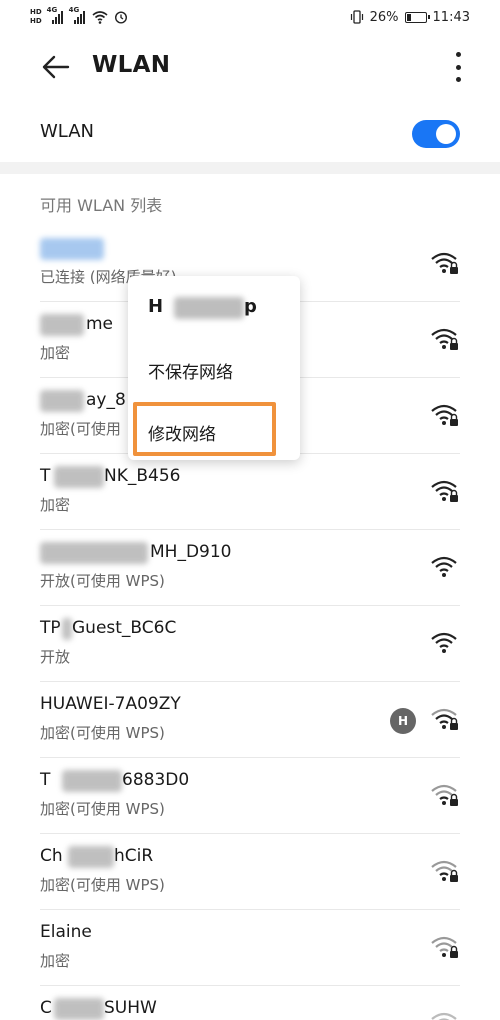 This screenshot has height=1020, width=500. Describe the element at coordinates (100, 17) in the screenshot. I see `wifi-status-icon` at that location.